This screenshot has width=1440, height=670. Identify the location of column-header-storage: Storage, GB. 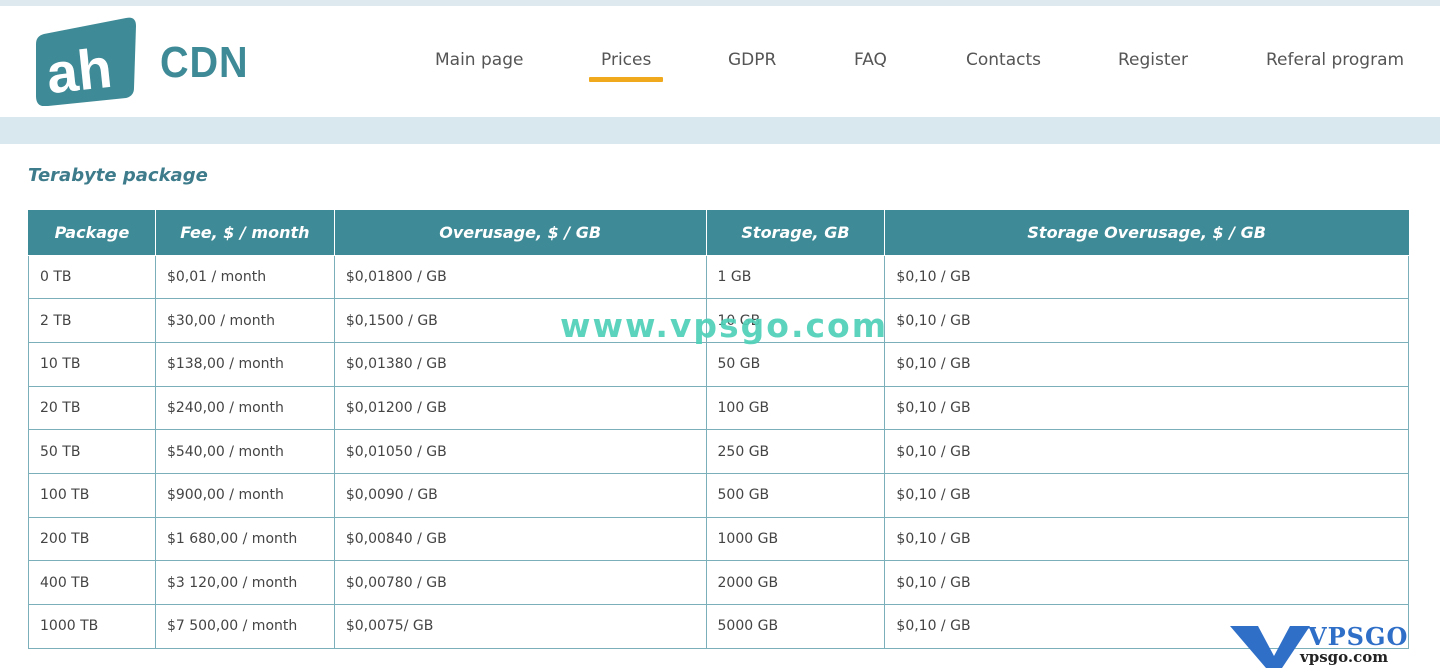
(795, 233).